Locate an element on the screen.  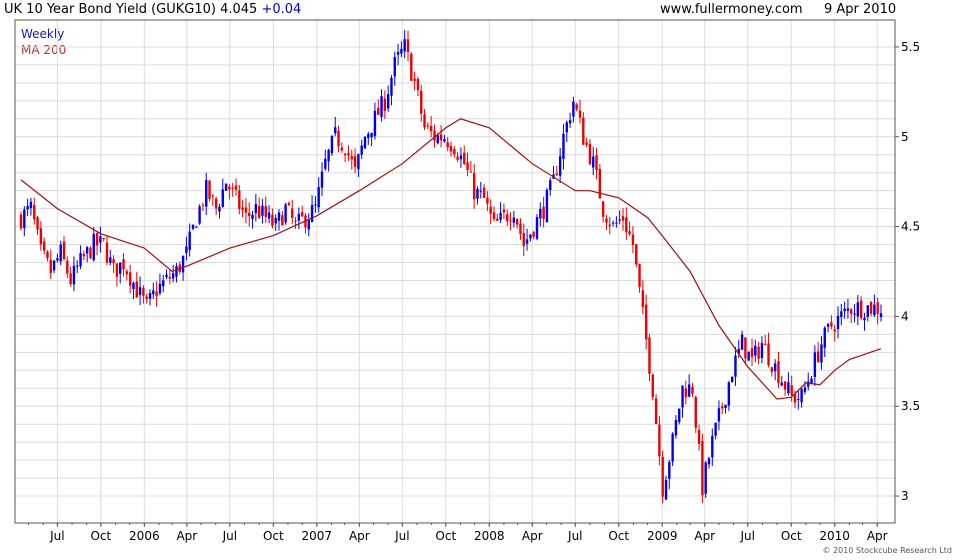
y-tick-label: 4.5 is located at coordinates (910, 227).